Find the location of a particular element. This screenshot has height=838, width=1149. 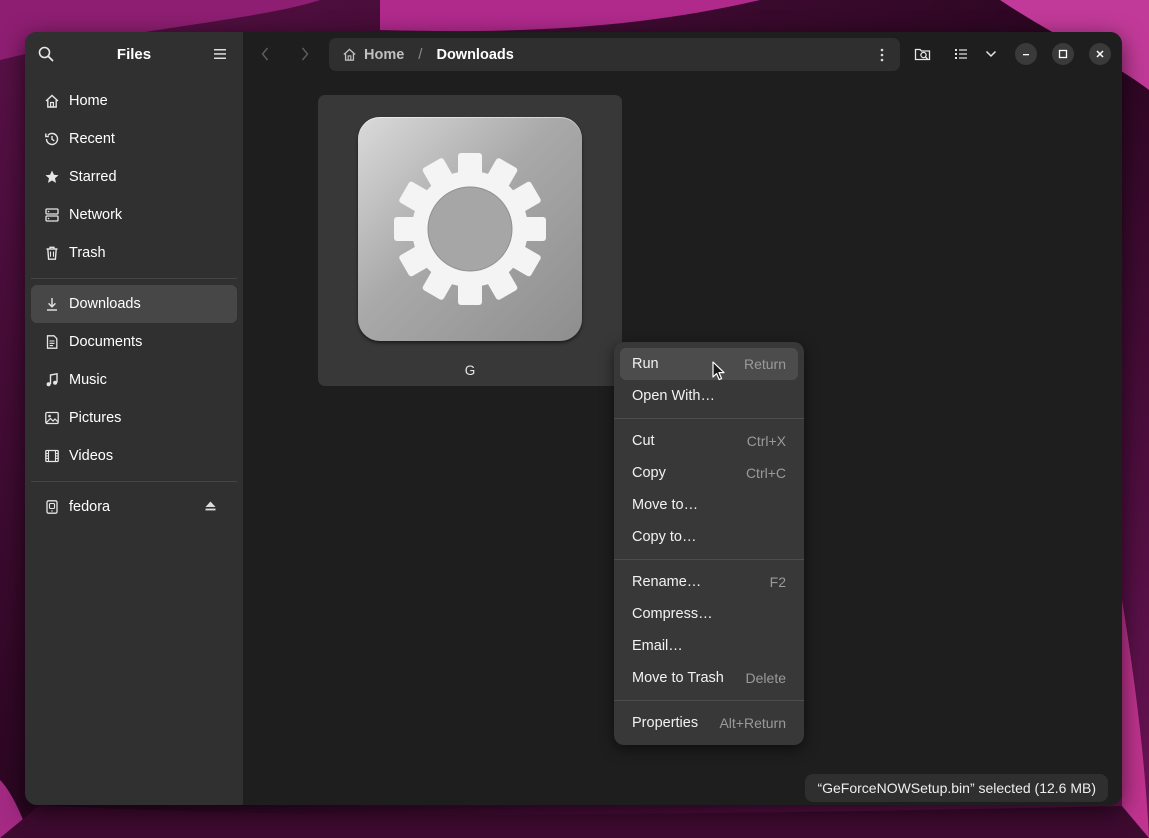

menu-item-label: Properties is located at coordinates (665, 723).